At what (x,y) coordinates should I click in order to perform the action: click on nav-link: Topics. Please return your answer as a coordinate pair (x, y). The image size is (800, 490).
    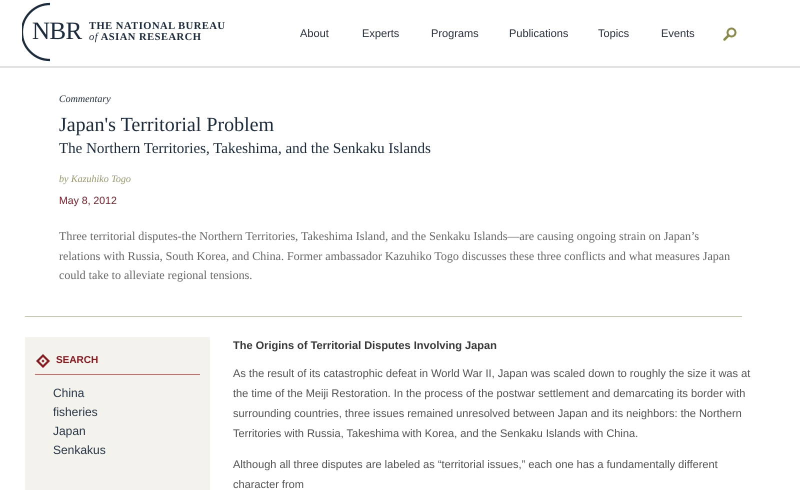
    Looking at the image, I should click on (614, 34).